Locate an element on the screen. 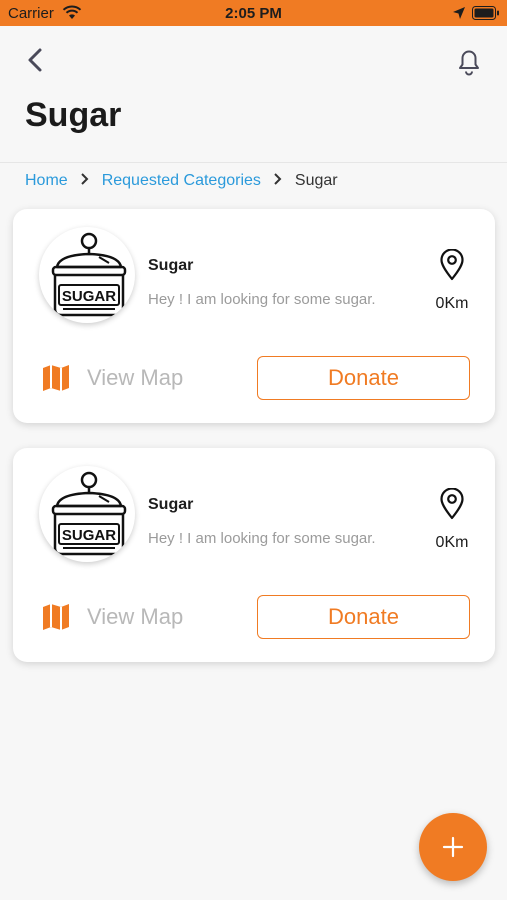 This screenshot has height=900, width=507. status-bar: Carrier 2:05 PM is located at coordinates (253, 13).